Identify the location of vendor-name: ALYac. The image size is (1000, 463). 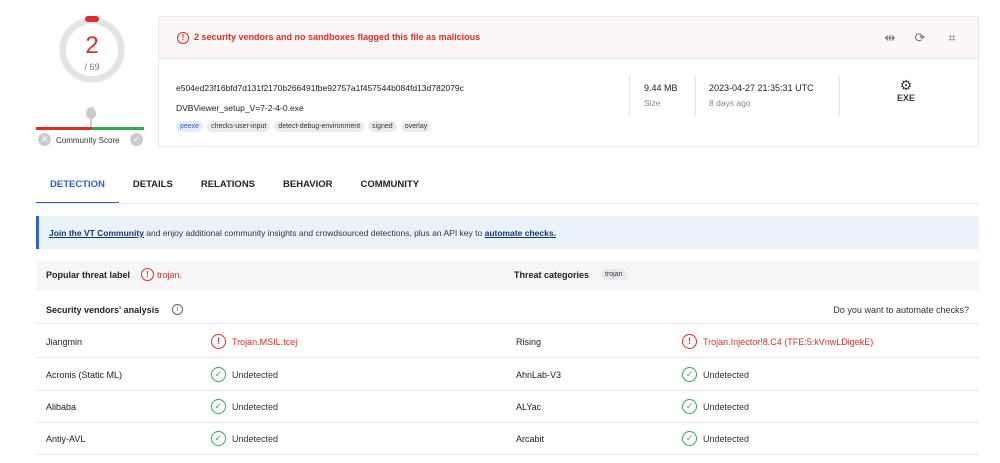
(529, 407).